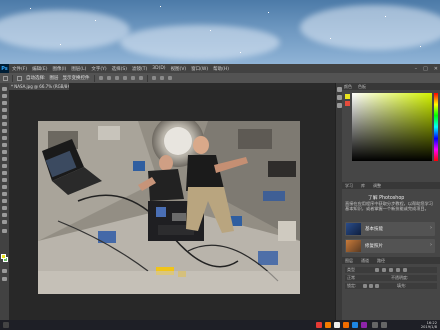 The width and height of the screenshot is (440, 330). I want to click on clock-date: 2019/1/8, so click(428, 327).